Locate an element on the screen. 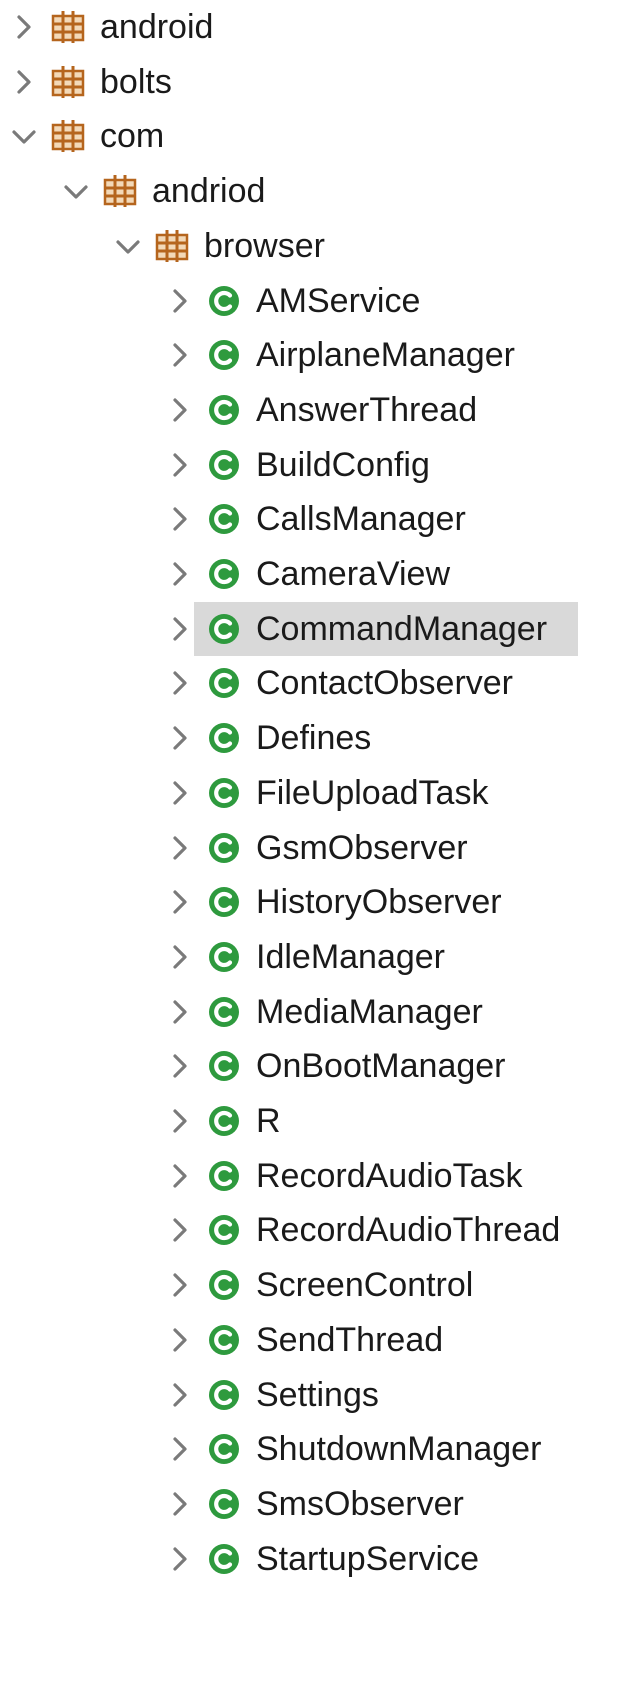 This screenshot has width=636, height=1707. tree-item-bolts: bolts is located at coordinates (86, 82).